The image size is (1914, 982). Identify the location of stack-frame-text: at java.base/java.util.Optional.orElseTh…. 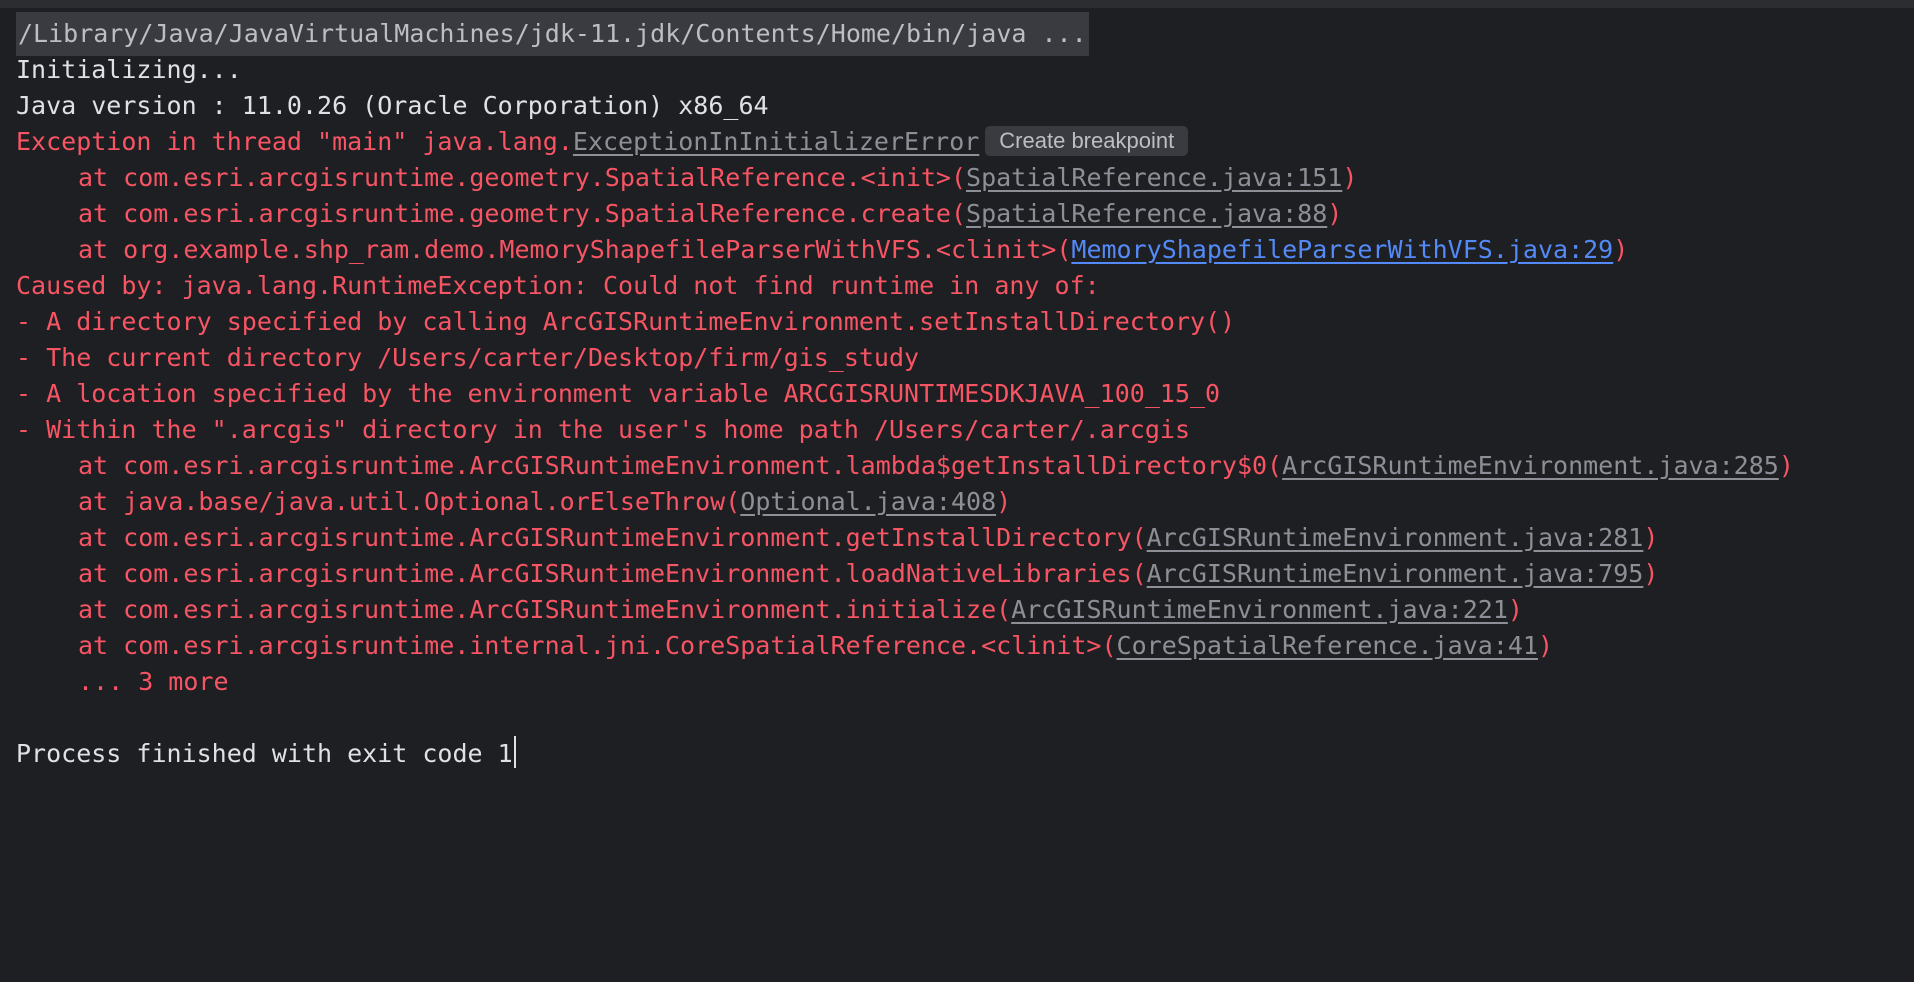
(409, 501).